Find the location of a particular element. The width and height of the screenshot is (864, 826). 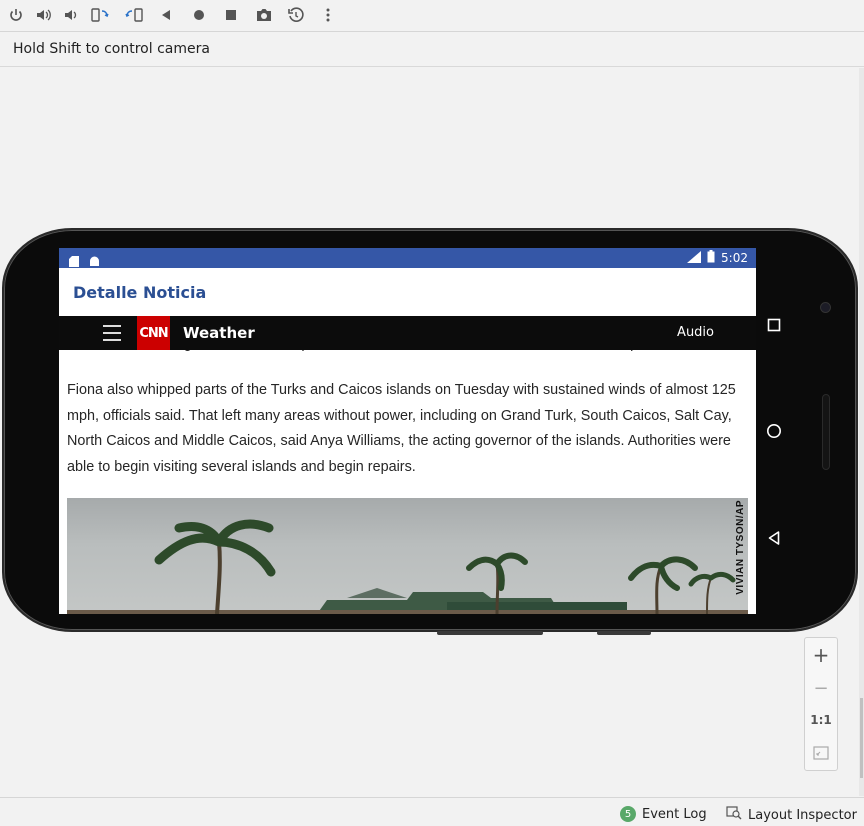

layout-inspector-label: Layout Inspector is located at coordinates (802, 815).